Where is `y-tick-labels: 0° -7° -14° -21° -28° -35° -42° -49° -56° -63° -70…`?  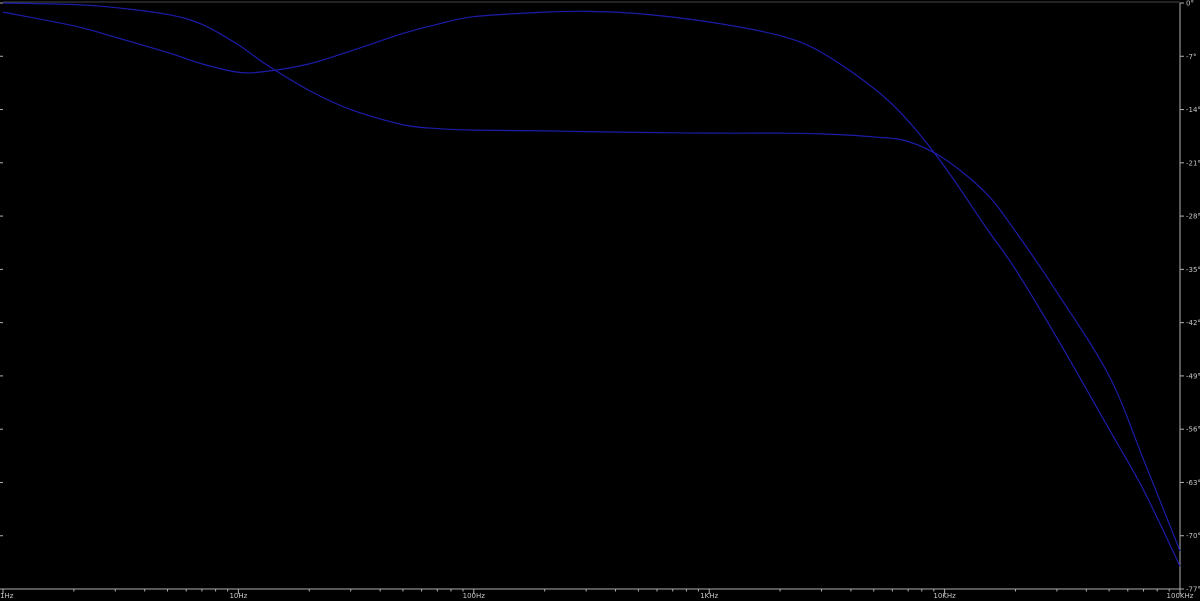
y-tick-labels: 0° -7° -14° -21° -28° -35° -42° -49° -56° -63° -70… is located at coordinates (1193, 297).